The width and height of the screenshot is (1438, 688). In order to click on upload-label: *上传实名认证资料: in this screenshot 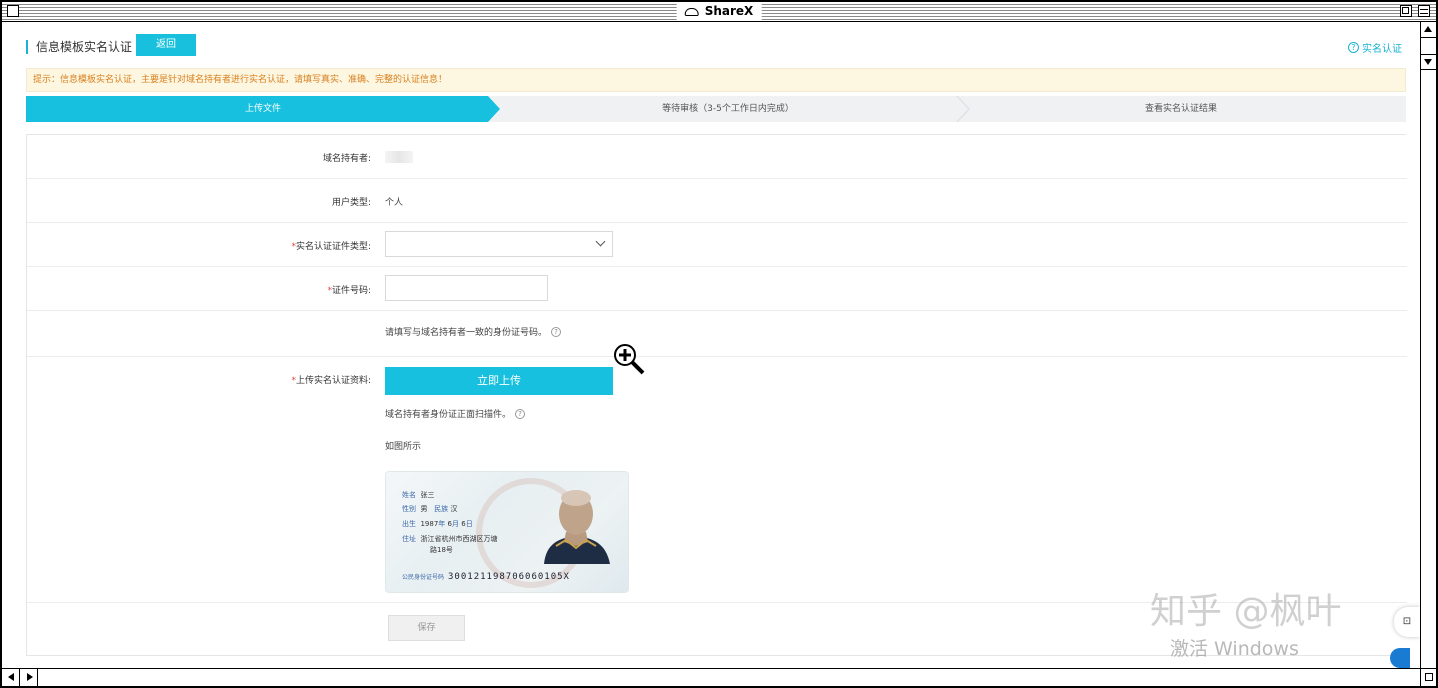, I will do `click(331, 379)`.